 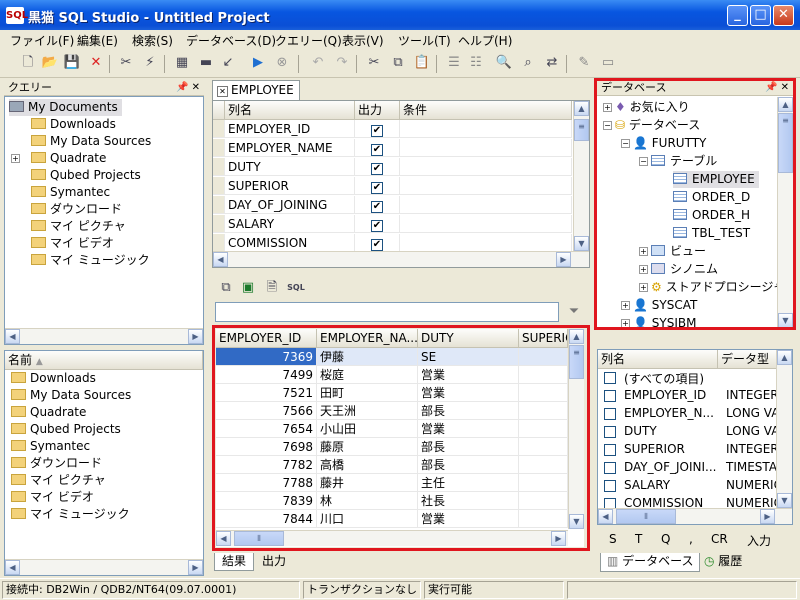 I want to click on grid-view-icon: ▦, so click(x=182, y=63).